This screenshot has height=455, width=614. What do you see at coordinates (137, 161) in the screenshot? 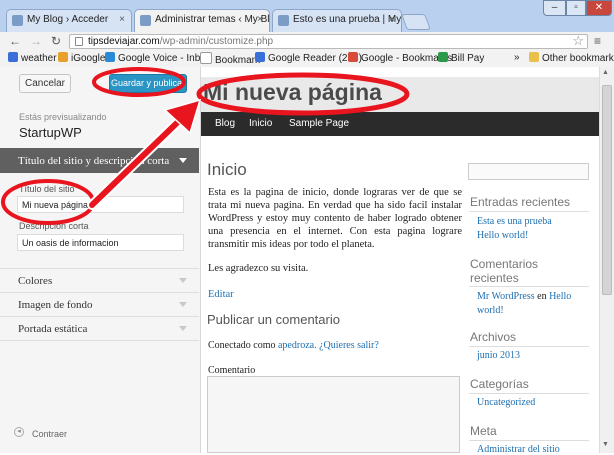
I see `annotation-arrow` at bounding box center [137, 161].